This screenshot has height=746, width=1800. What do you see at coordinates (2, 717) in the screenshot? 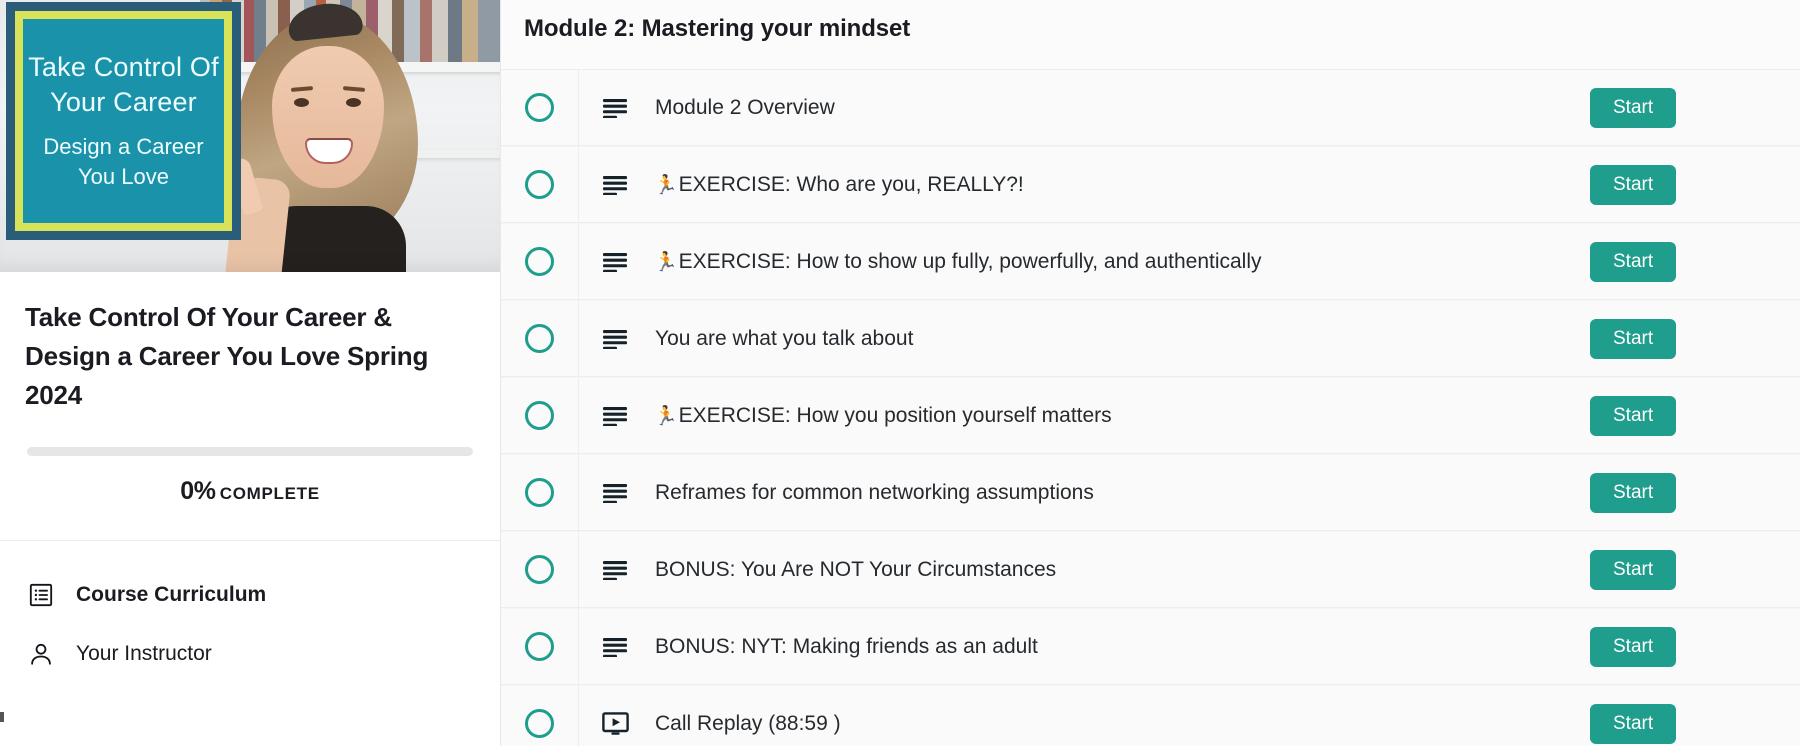
I see `sidebar-edge-marker` at bounding box center [2, 717].